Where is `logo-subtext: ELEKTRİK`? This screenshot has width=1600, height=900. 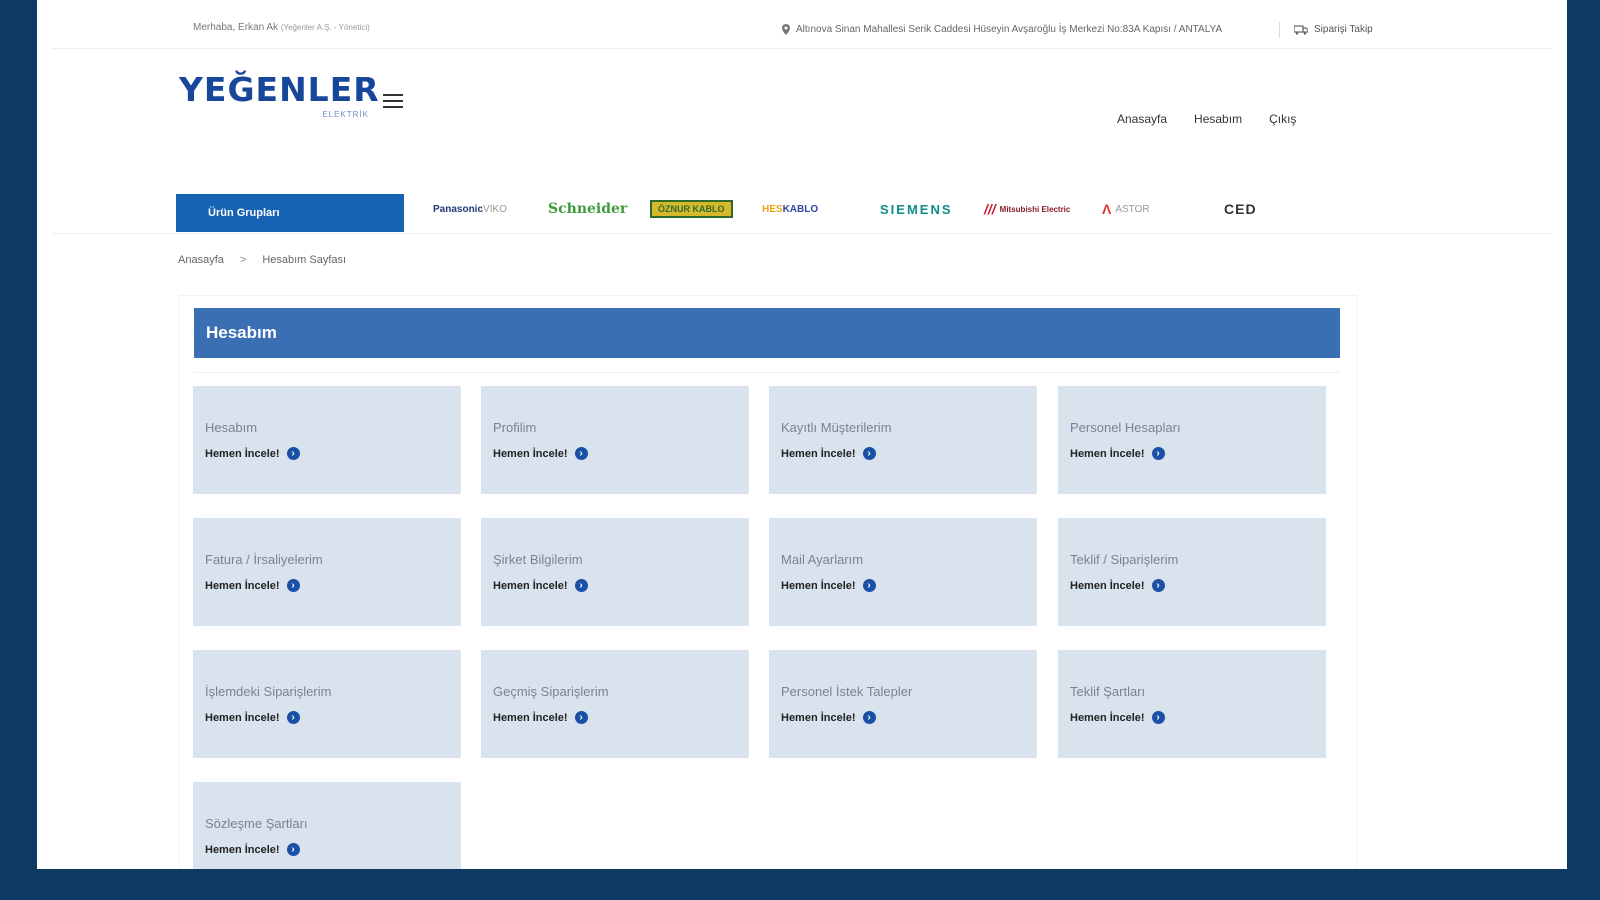 logo-subtext: ELEKTRİK is located at coordinates (345, 114).